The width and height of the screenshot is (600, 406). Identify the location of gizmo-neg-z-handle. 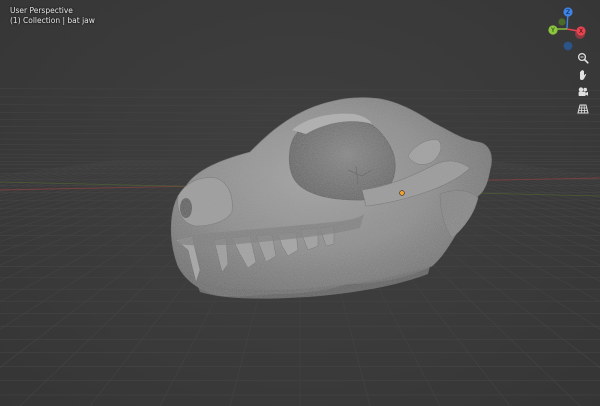
(568, 46).